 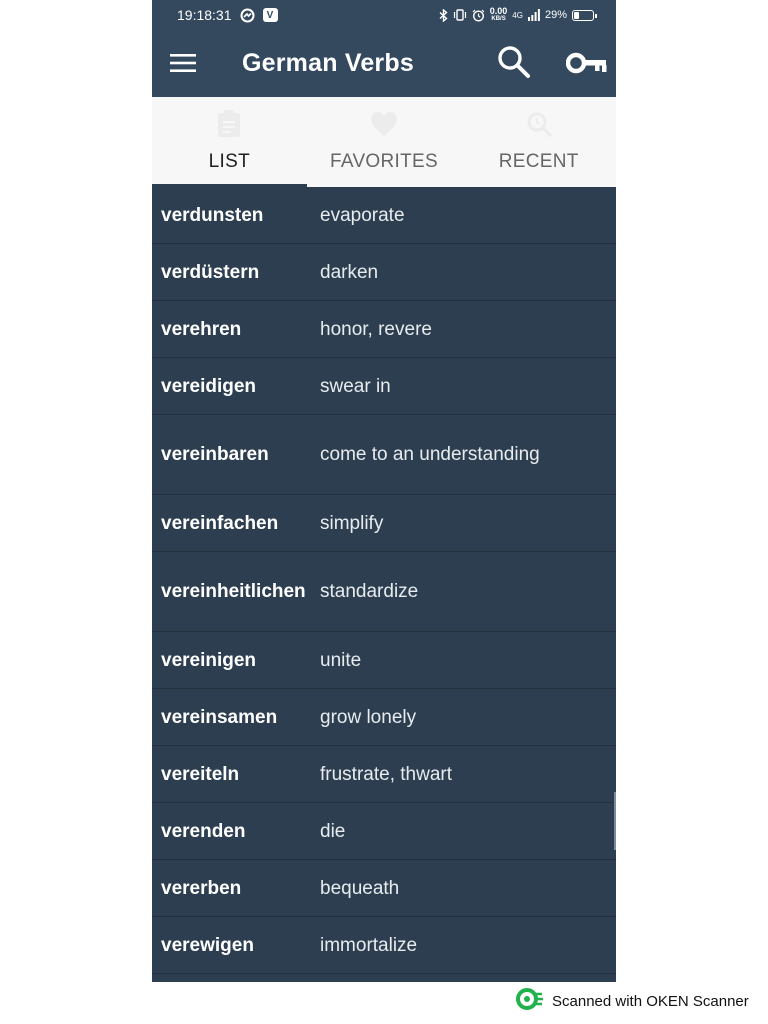 What do you see at coordinates (341, 660) in the screenshot?
I see `verb-english: unite` at bounding box center [341, 660].